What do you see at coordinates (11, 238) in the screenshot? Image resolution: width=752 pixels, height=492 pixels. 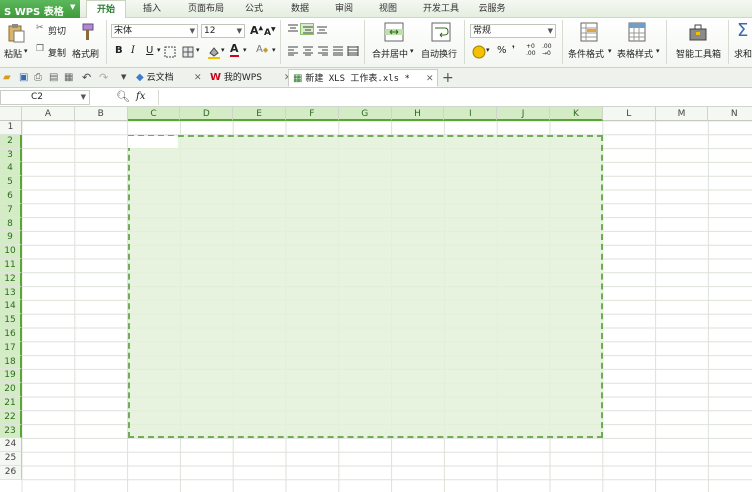 I see `row-header-9: 9` at bounding box center [11, 238].